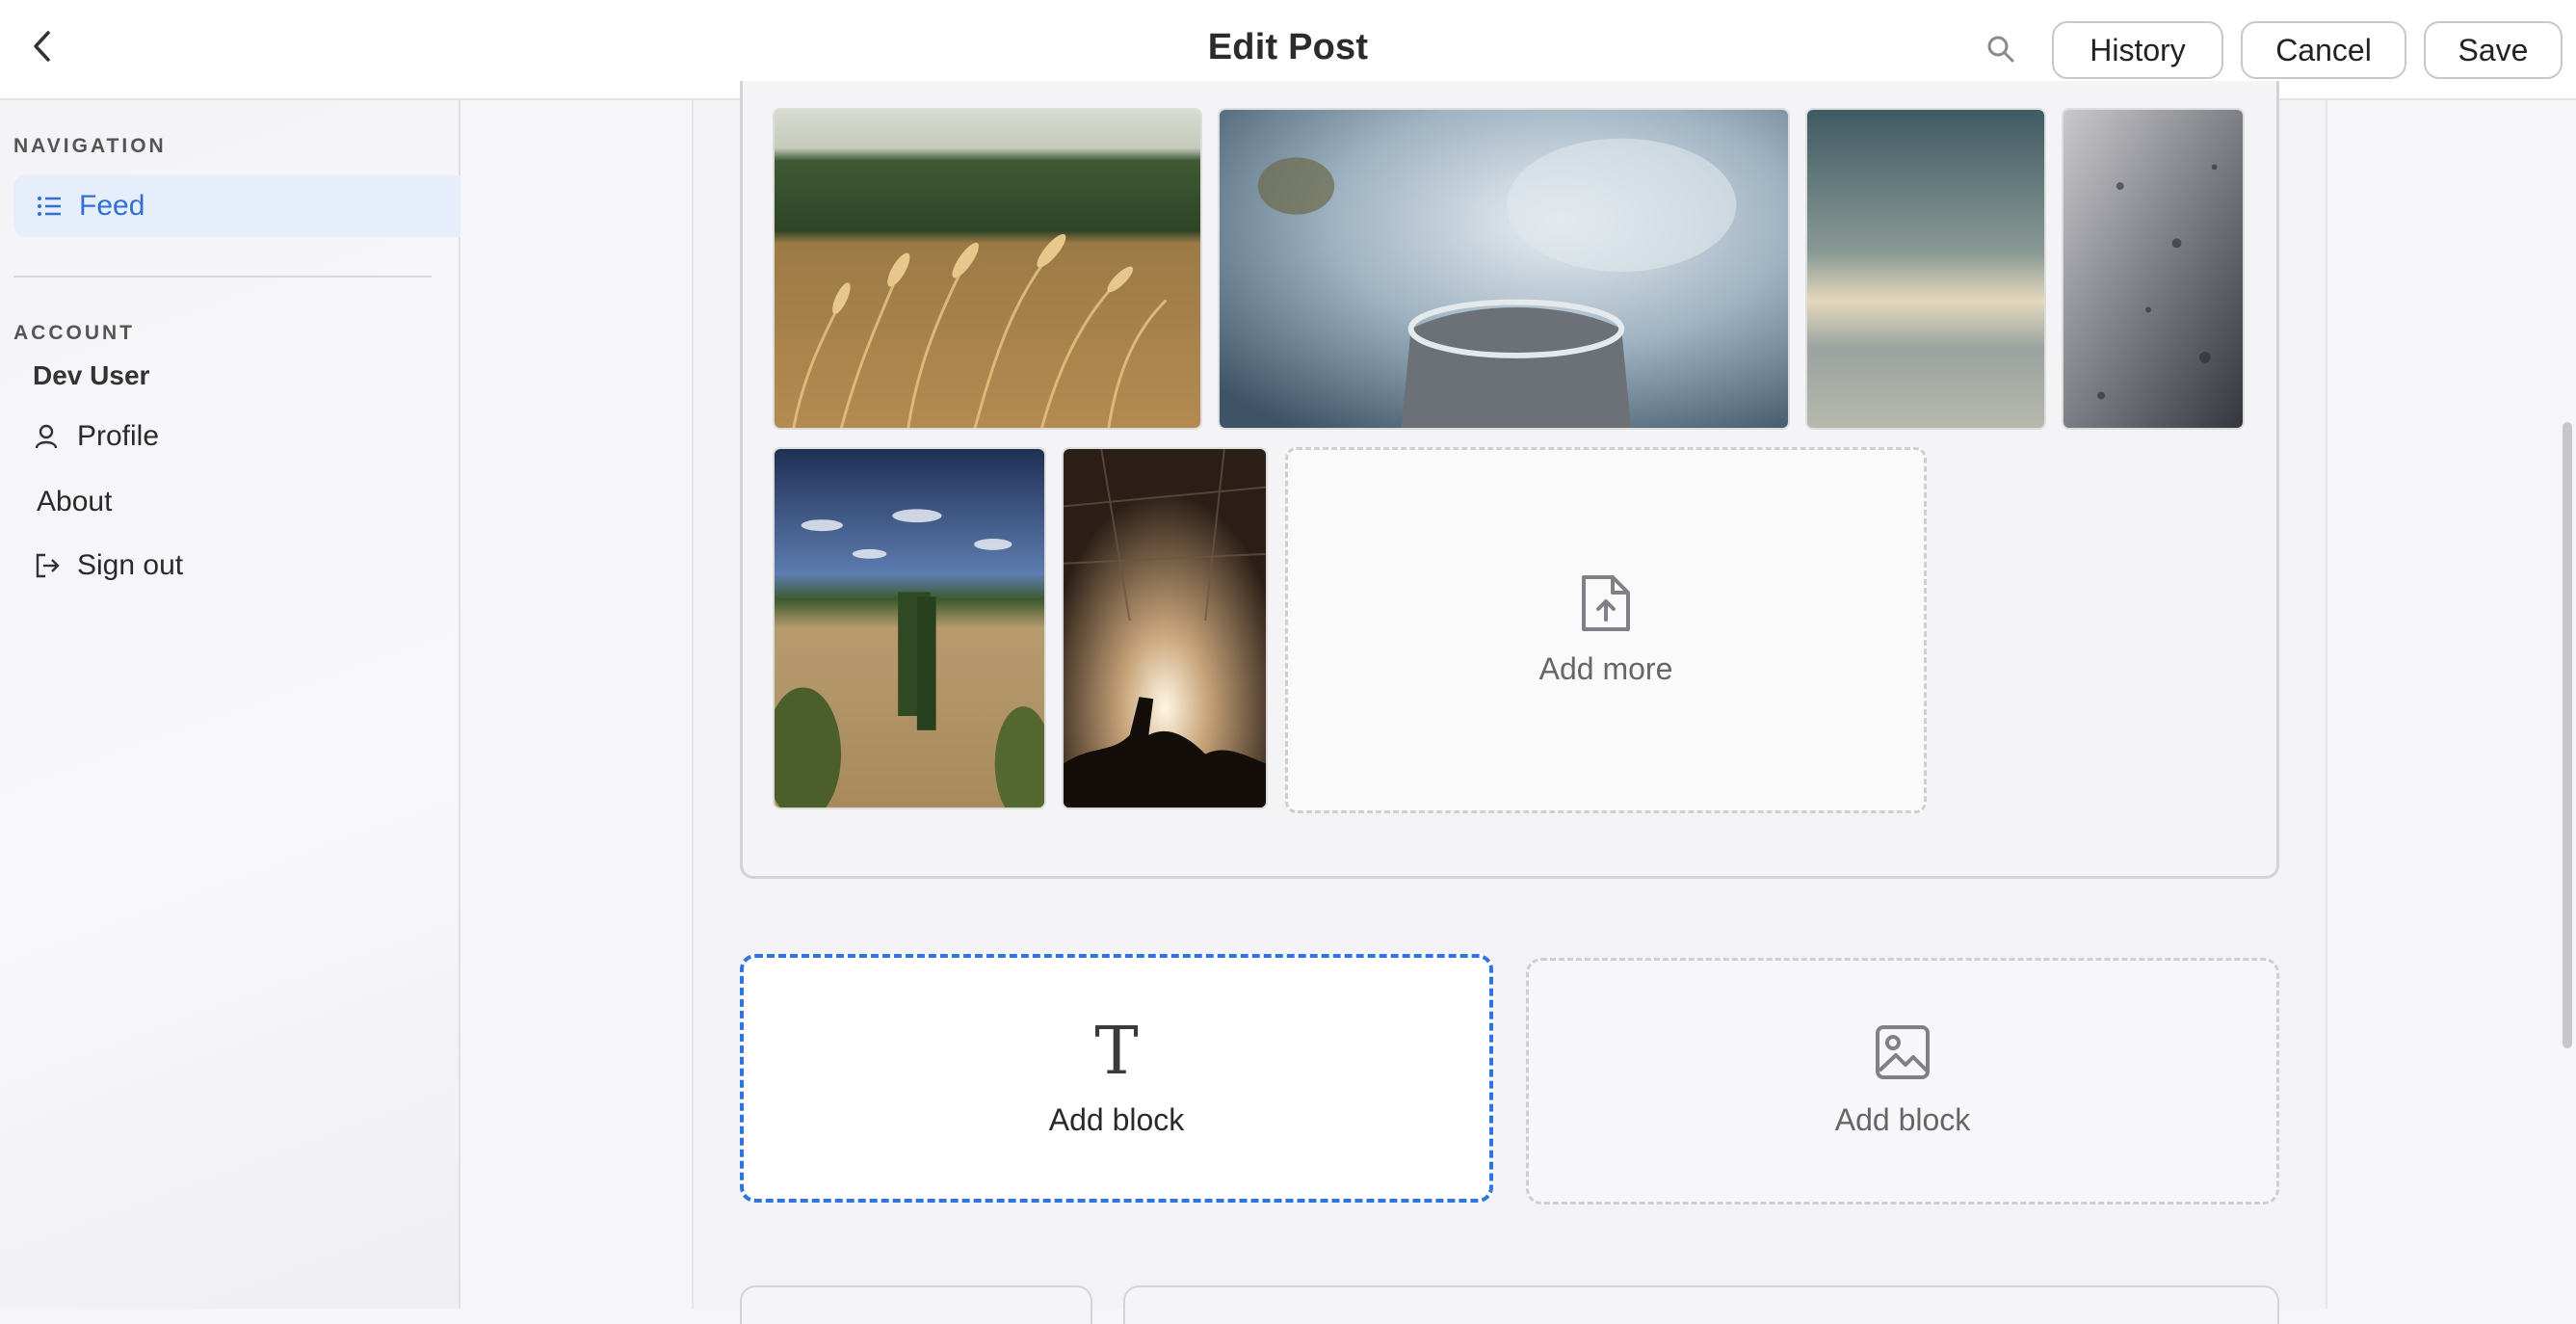 The height and width of the screenshot is (1324, 2576). Describe the element at coordinates (74, 333) in the screenshot. I see `account-section-label: ACCOUNT` at that location.